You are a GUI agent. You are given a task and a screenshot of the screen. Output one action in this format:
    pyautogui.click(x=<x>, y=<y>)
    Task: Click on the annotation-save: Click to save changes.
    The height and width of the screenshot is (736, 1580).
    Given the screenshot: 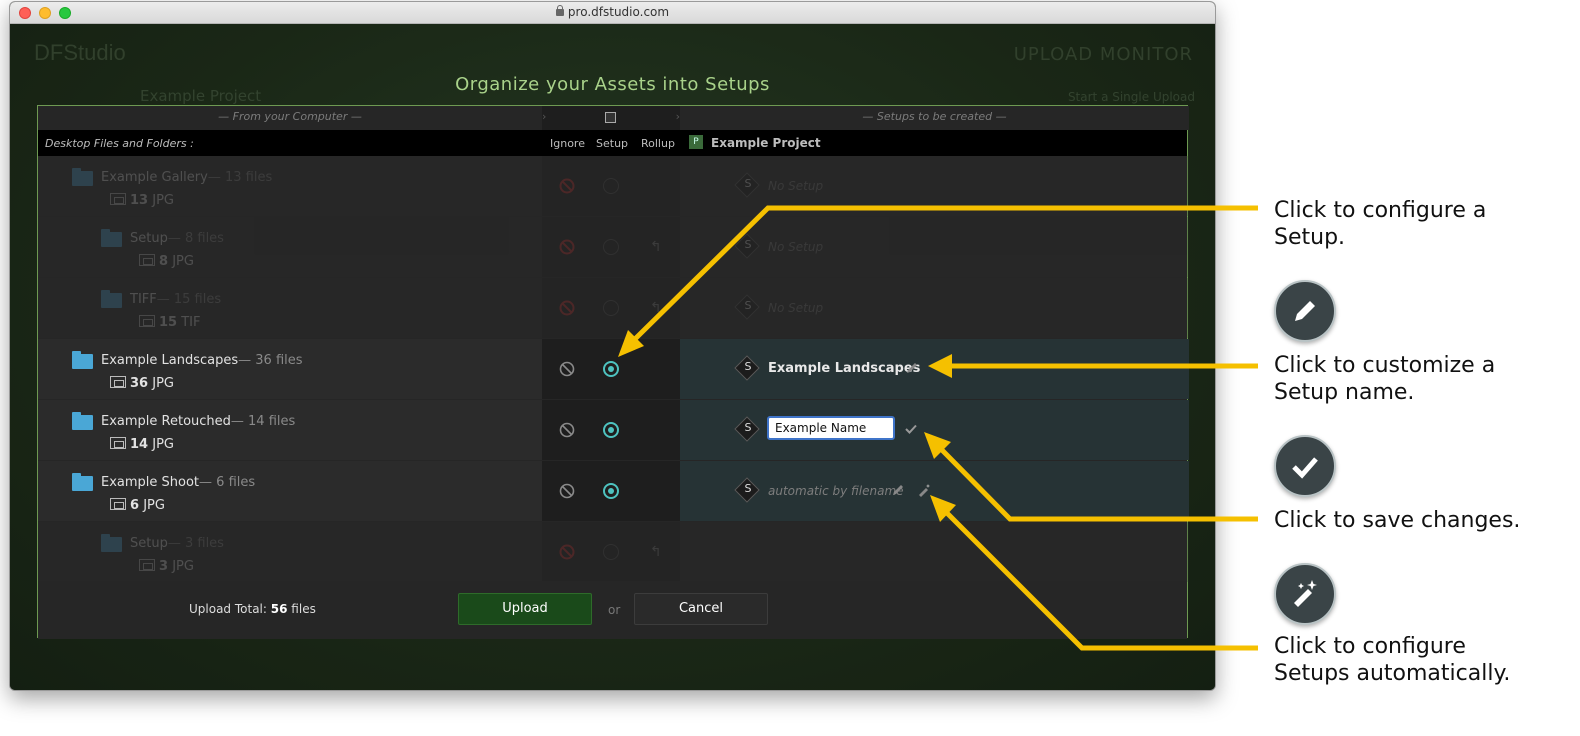 What is the action you would take?
    pyautogui.click(x=1397, y=520)
    